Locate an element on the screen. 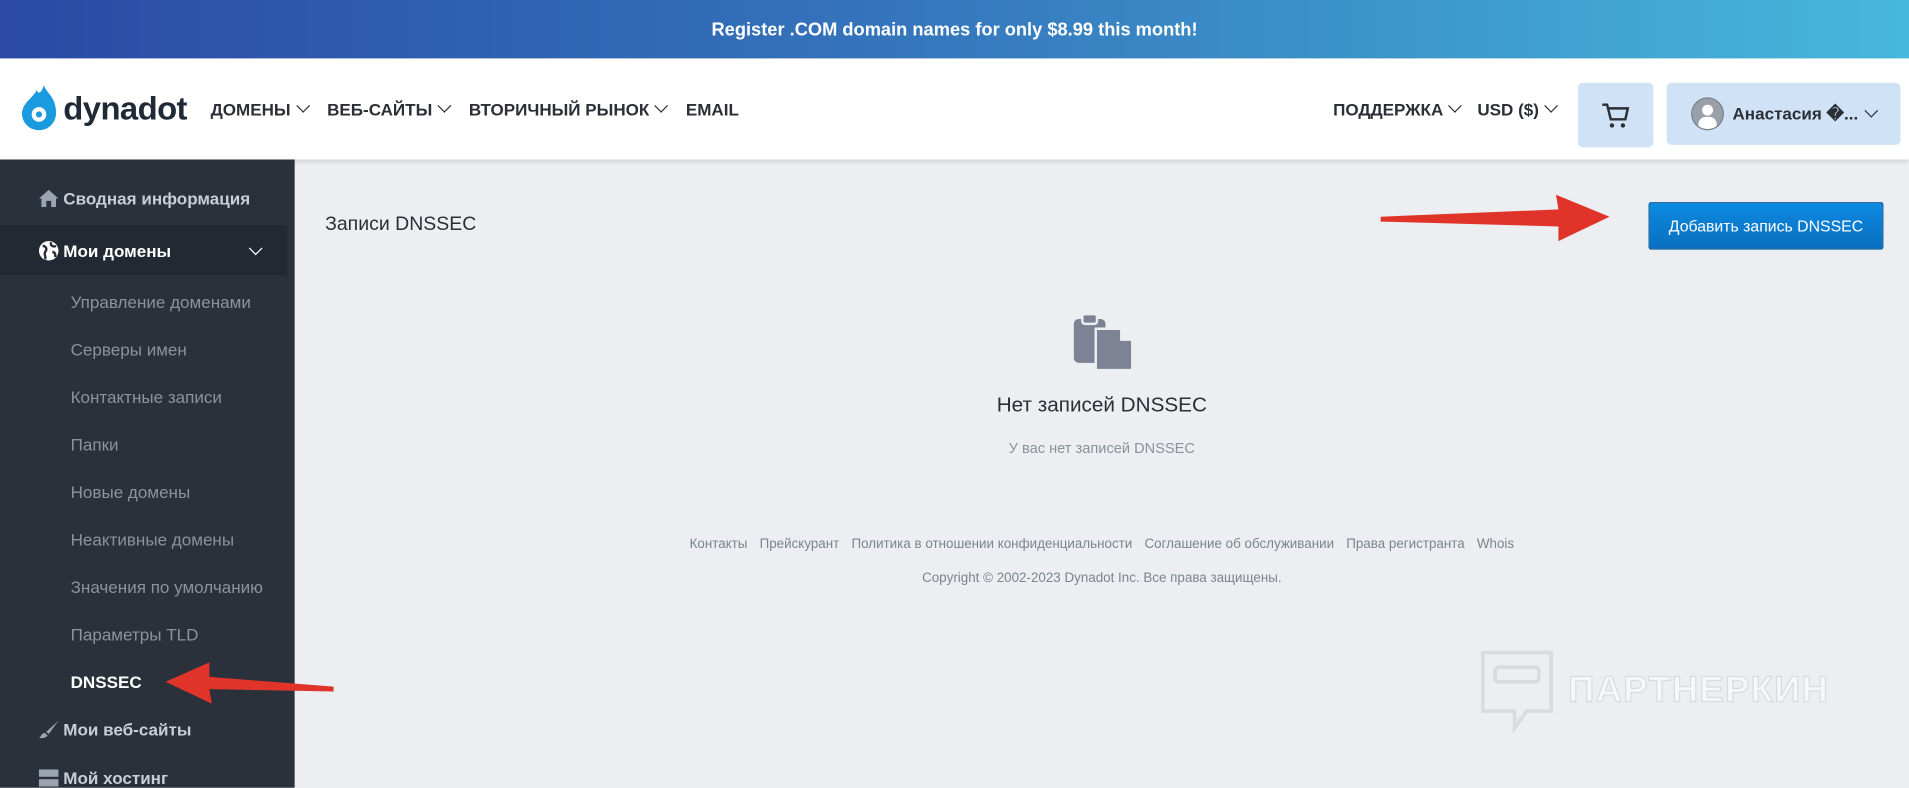 The height and width of the screenshot is (788, 1909). right-nav: ПОДДЕРЖКА USD ($) is located at coordinates (1445, 108).